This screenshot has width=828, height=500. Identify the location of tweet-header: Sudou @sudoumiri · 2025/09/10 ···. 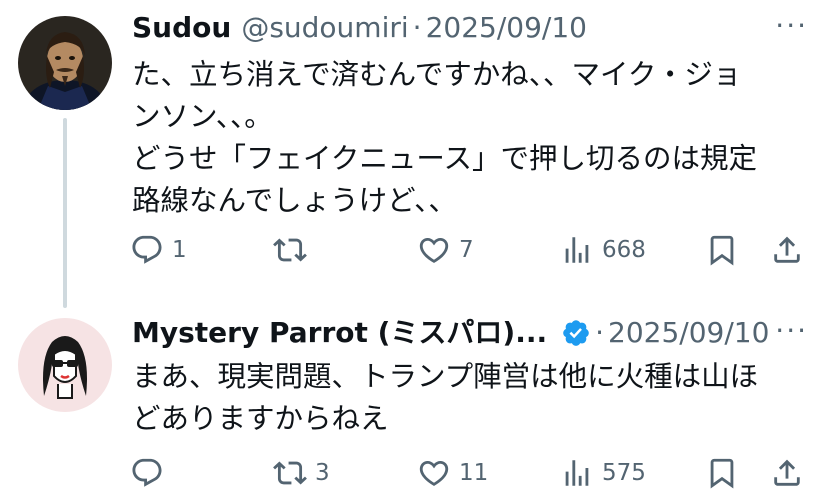
(470, 28).